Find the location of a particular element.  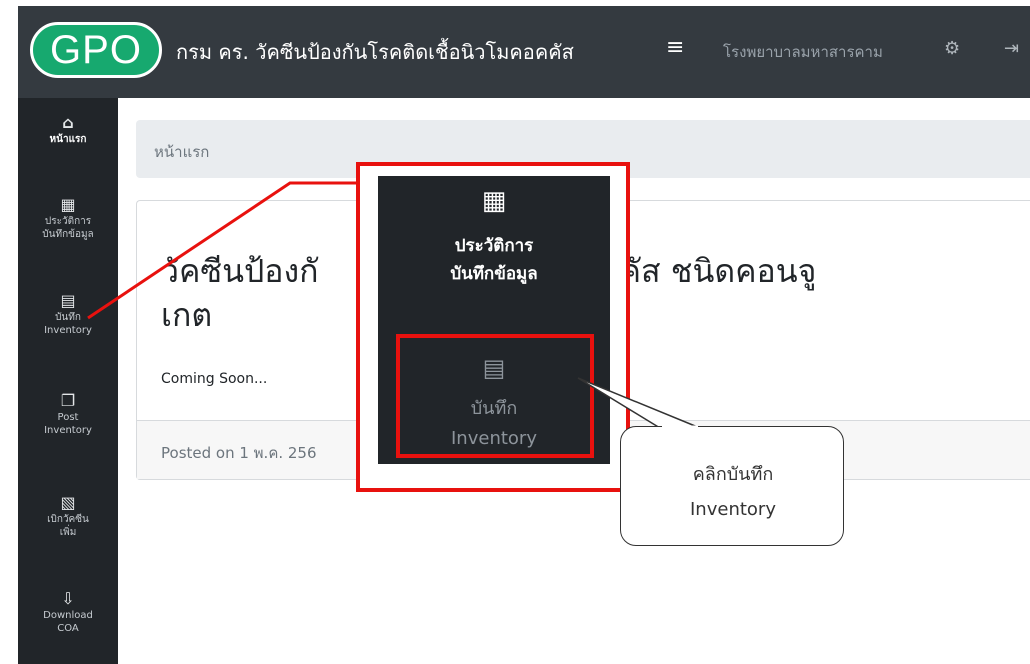

callout-pointer-cover is located at coordinates (680, 427).